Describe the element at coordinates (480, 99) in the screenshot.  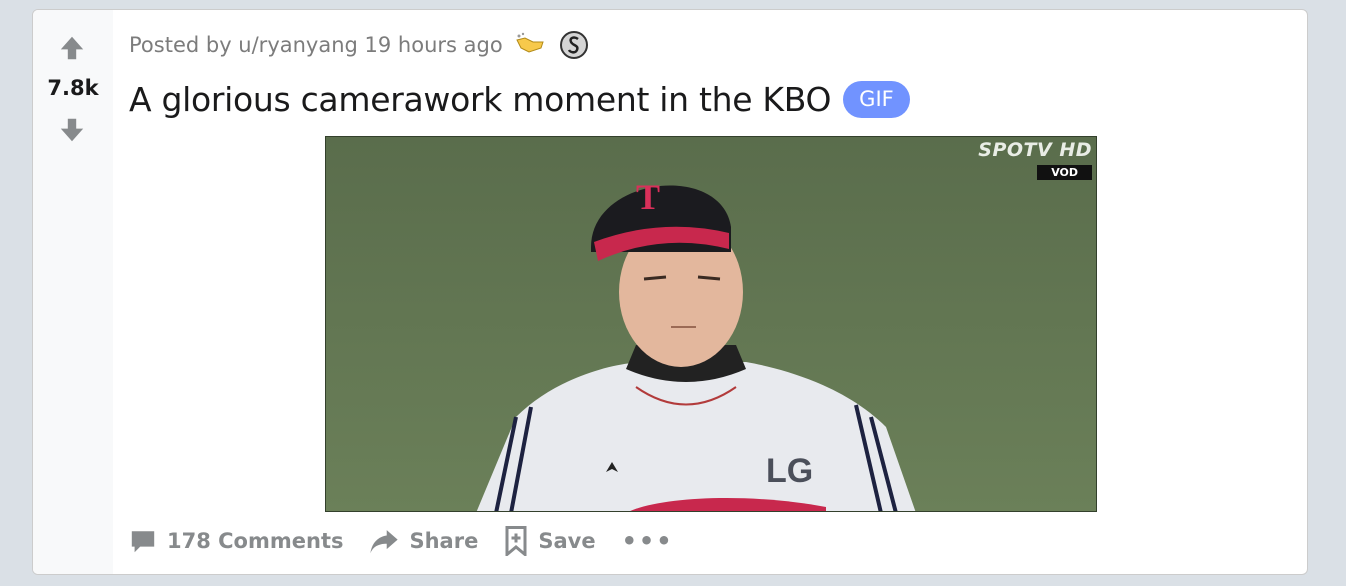
I see `post-title: A glorious camerawork moment in the KBO` at that location.